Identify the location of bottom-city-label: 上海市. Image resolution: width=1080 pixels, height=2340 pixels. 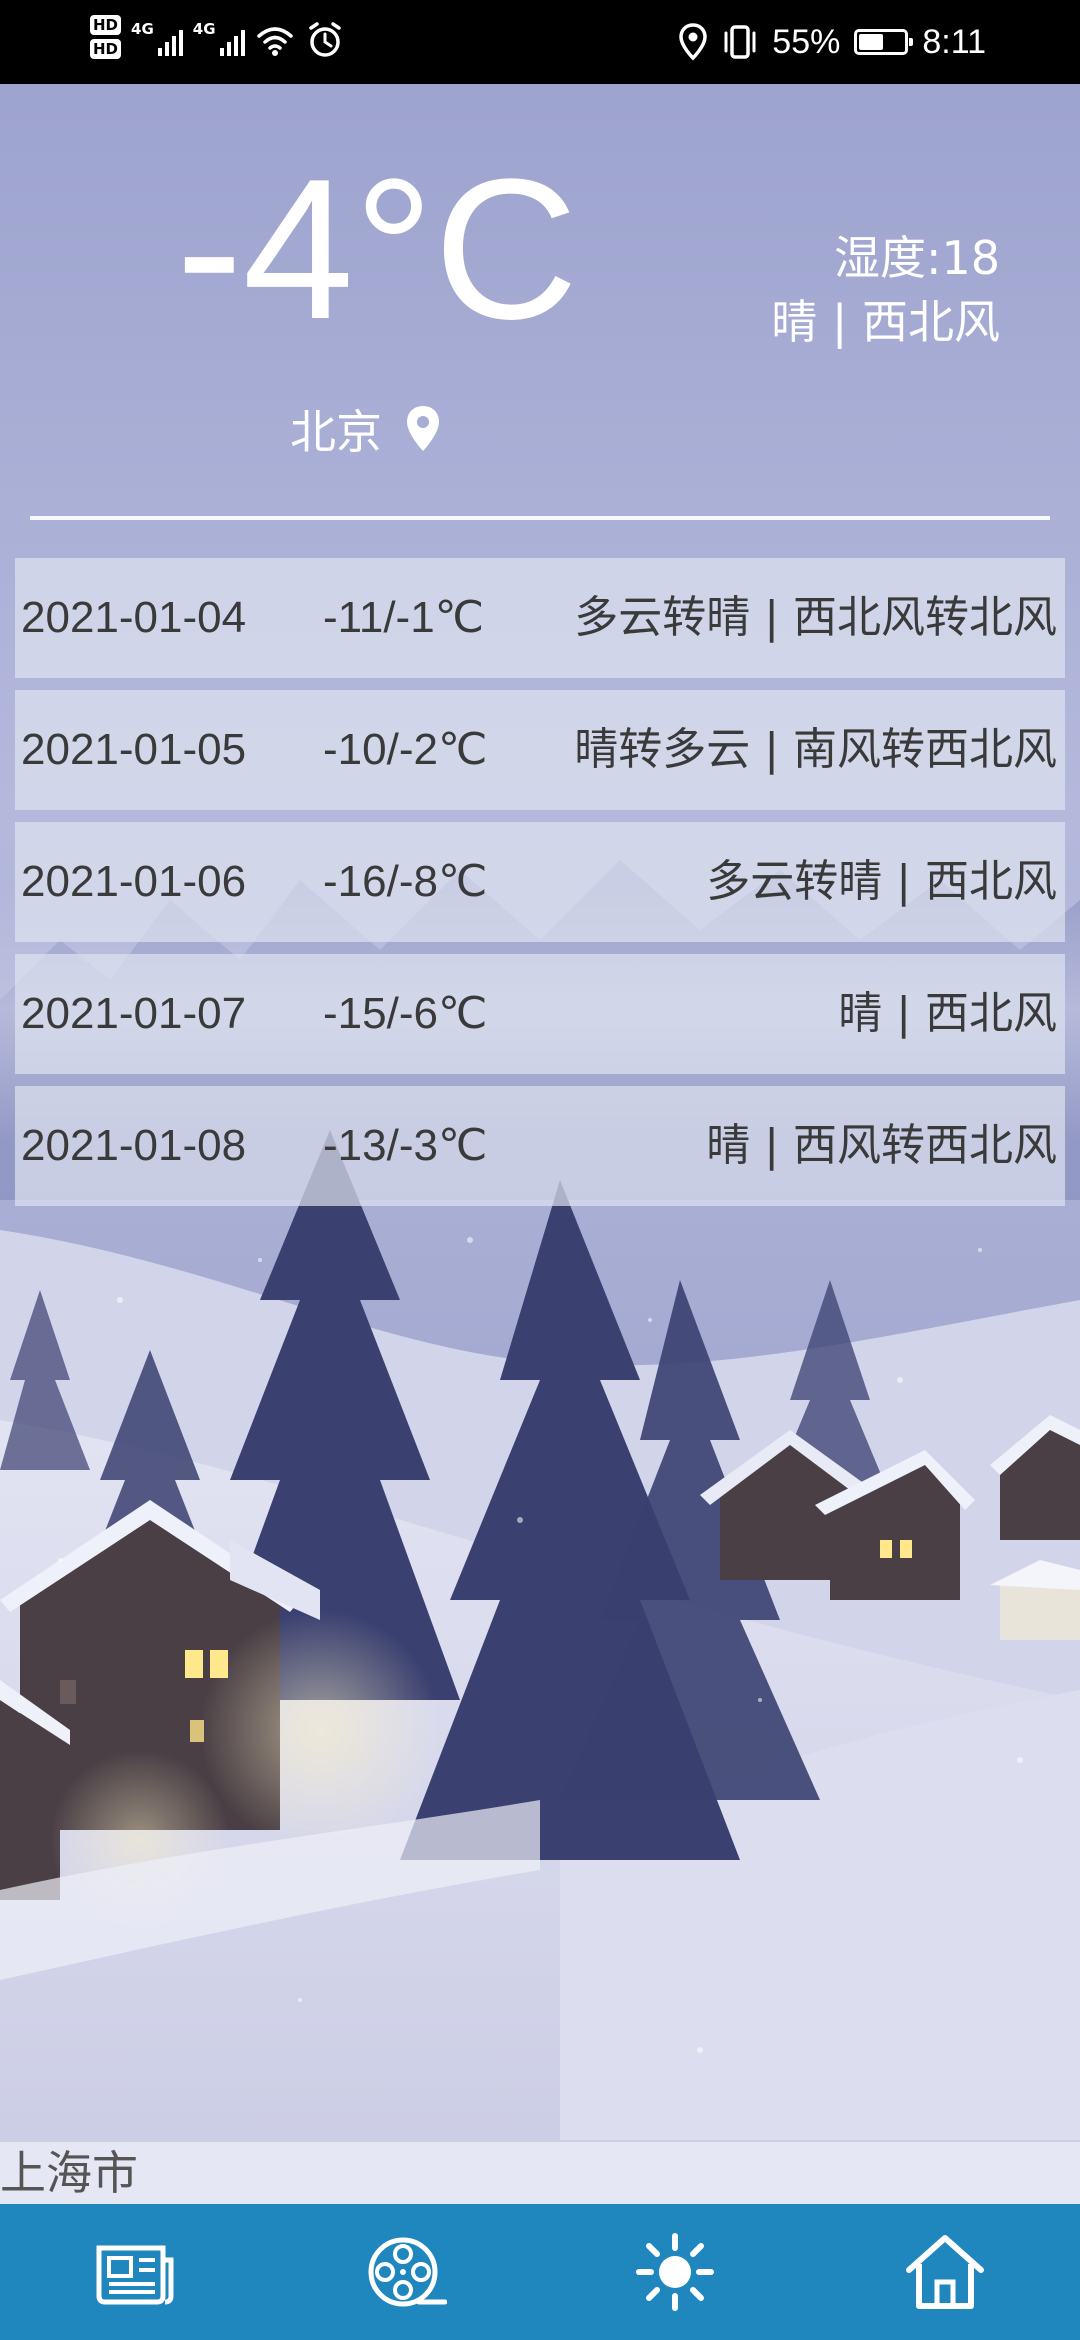
(69, 2173).